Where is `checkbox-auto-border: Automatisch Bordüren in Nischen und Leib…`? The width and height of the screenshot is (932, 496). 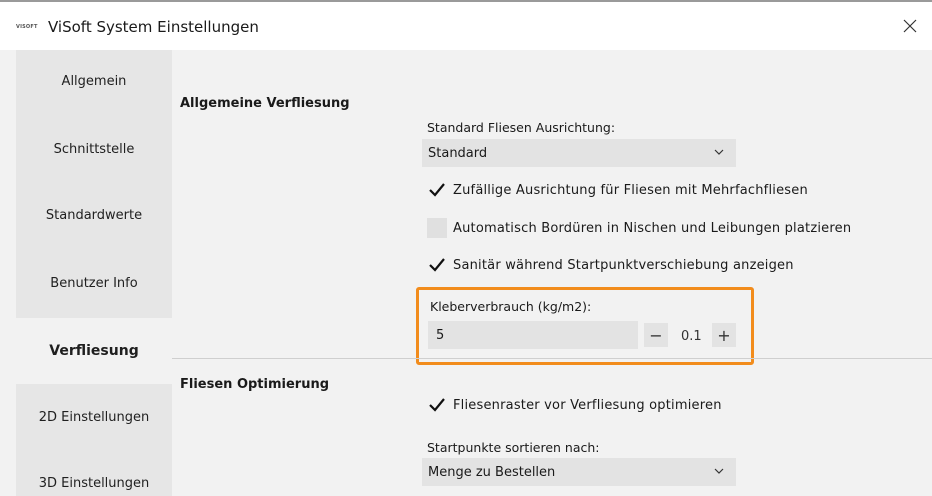
checkbox-auto-border: Automatisch Bordüren in Nischen und Leib… is located at coordinates (639, 228).